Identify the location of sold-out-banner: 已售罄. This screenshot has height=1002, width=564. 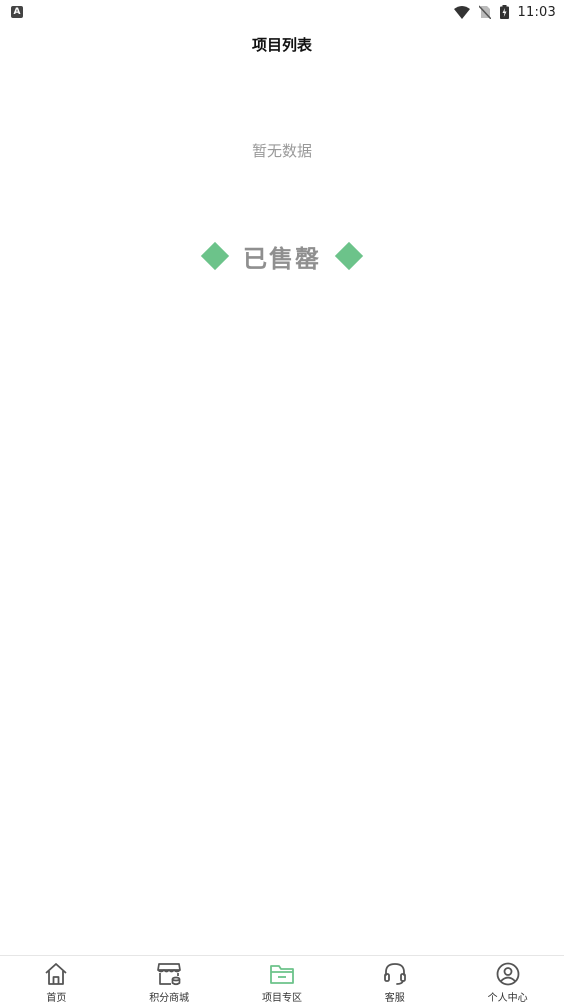
(282, 256).